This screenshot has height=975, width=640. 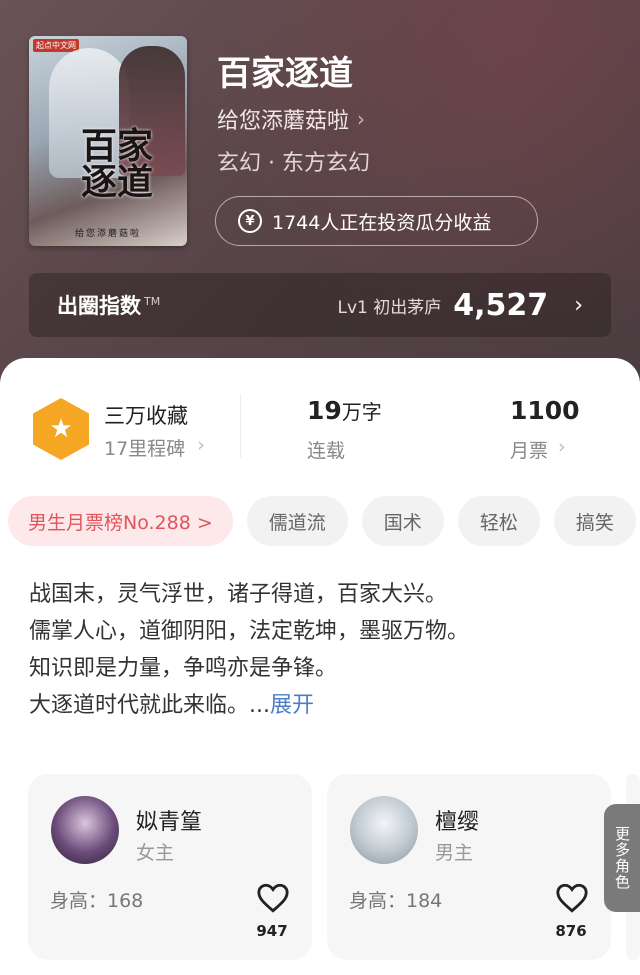 I want to click on more-characters-button: 更多角色, so click(x=622, y=858).